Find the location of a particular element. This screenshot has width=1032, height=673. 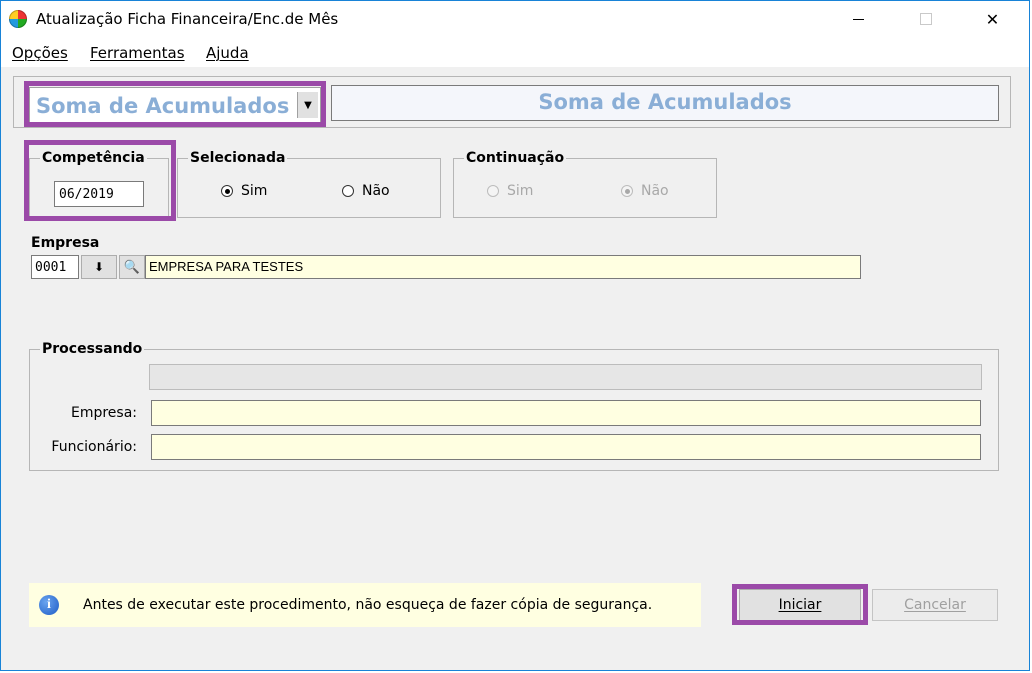

maximize-button is located at coordinates (925, 19).